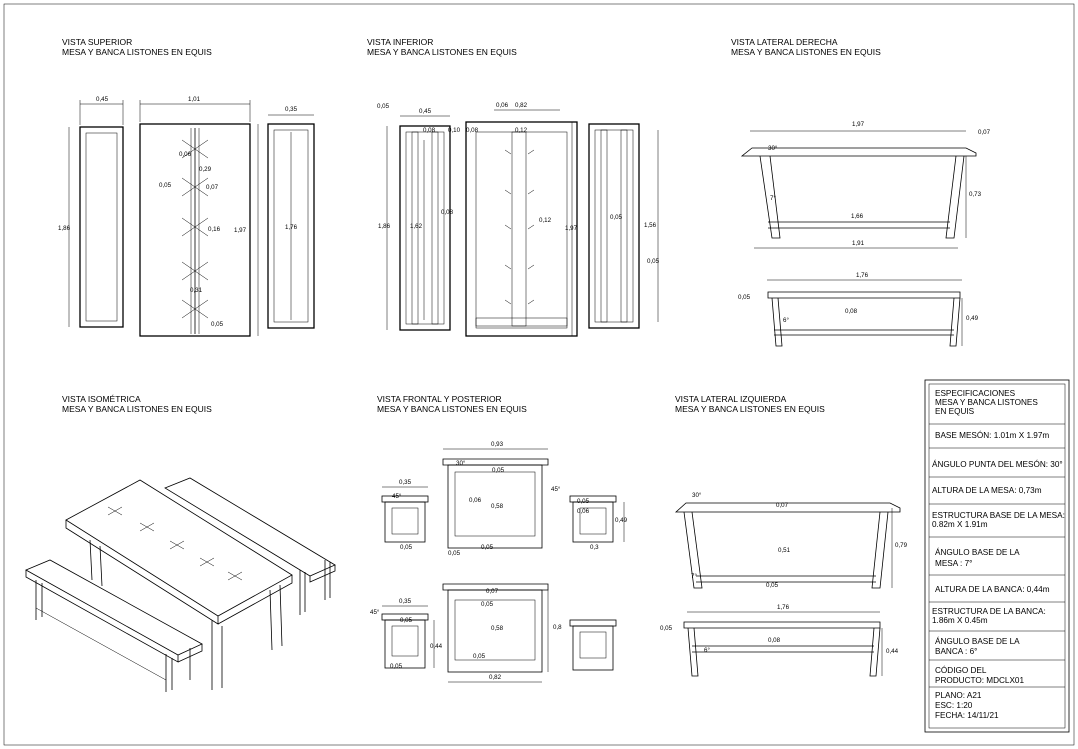 The height and width of the screenshot is (749, 1078). What do you see at coordinates (205, 169) in the screenshot?
I see `dim-label: 0,29` at bounding box center [205, 169].